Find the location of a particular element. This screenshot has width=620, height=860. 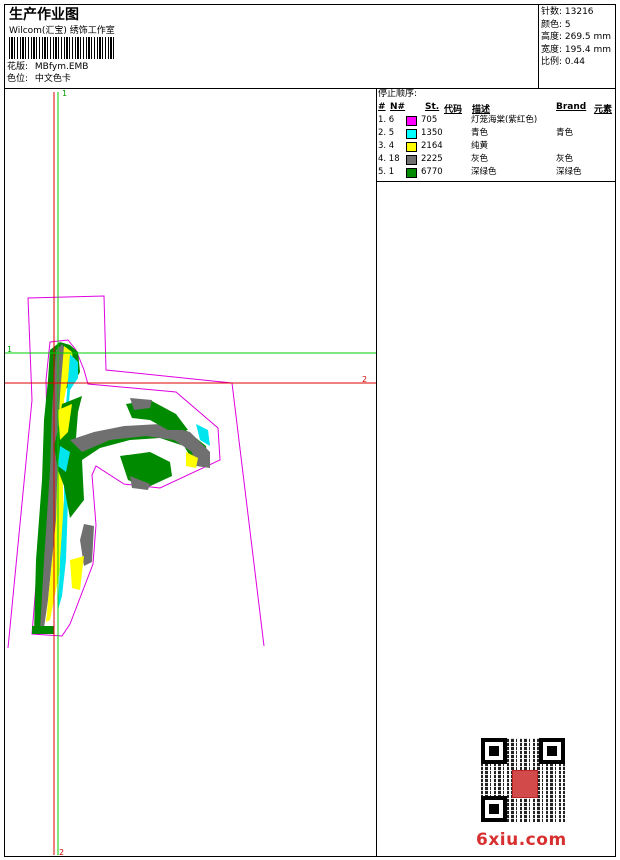

guide-label-v2: 2 is located at coordinates (62, 852).